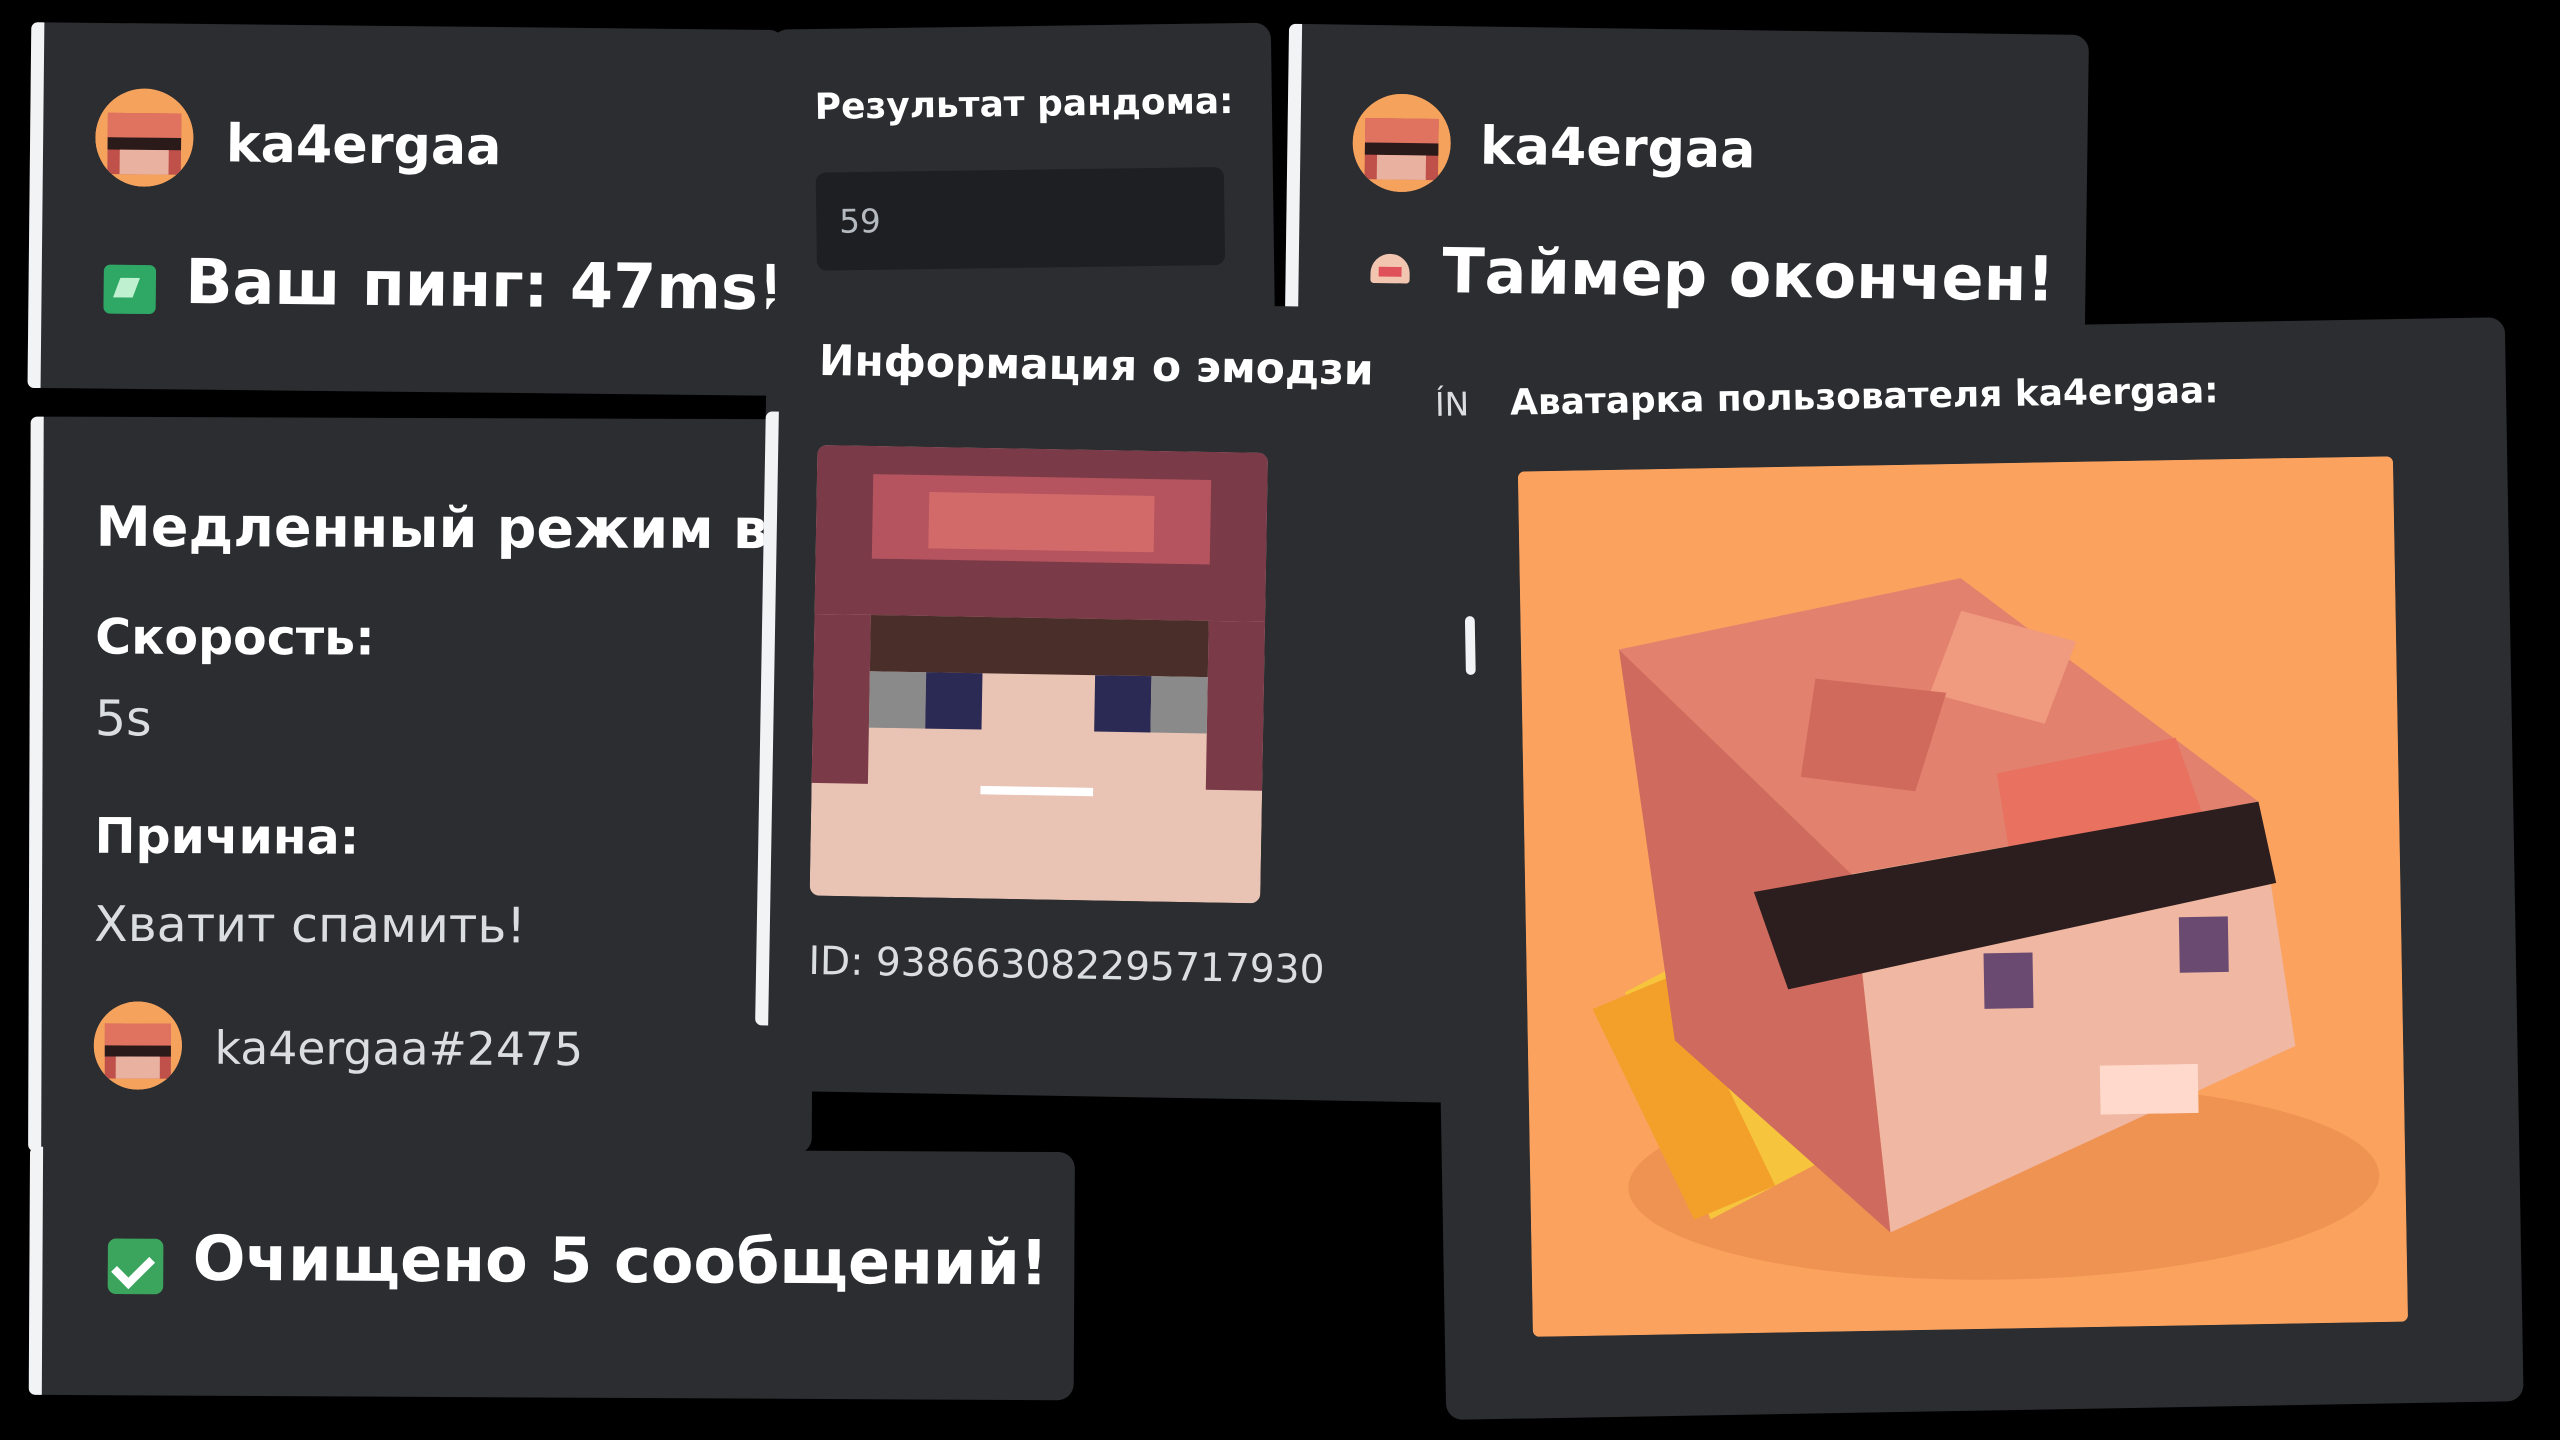 This screenshot has height=1440, width=2560. Describe the element at coordinates (1024, 105) in the screenshot. I see `random-label: Результат рандома:` at that location.